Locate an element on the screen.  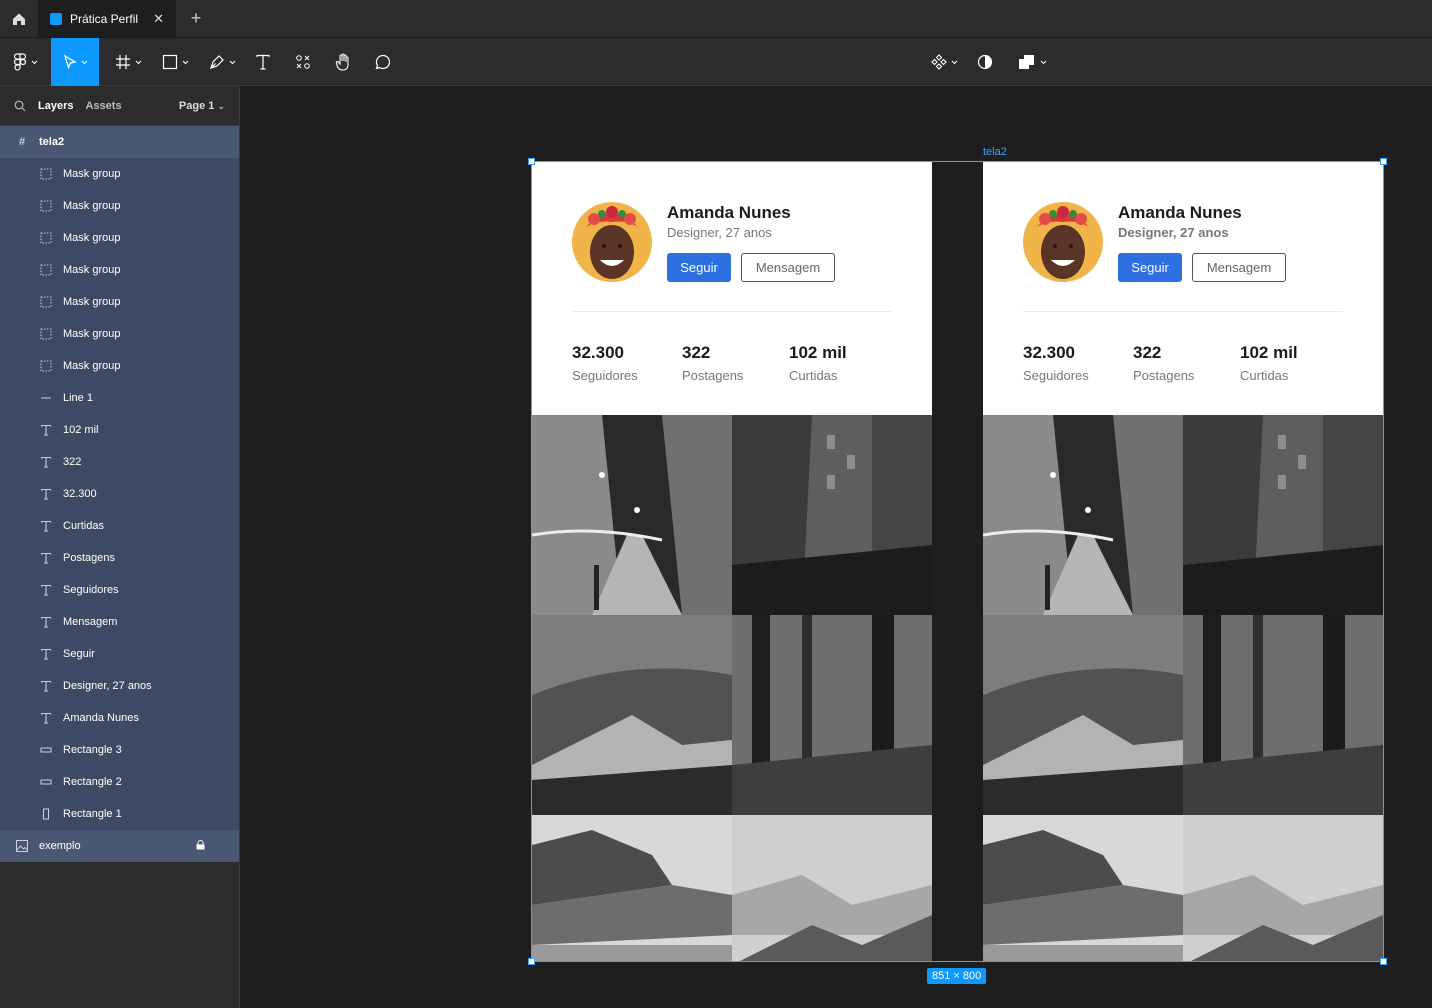
move-tool is located at coordinates (75, 62).